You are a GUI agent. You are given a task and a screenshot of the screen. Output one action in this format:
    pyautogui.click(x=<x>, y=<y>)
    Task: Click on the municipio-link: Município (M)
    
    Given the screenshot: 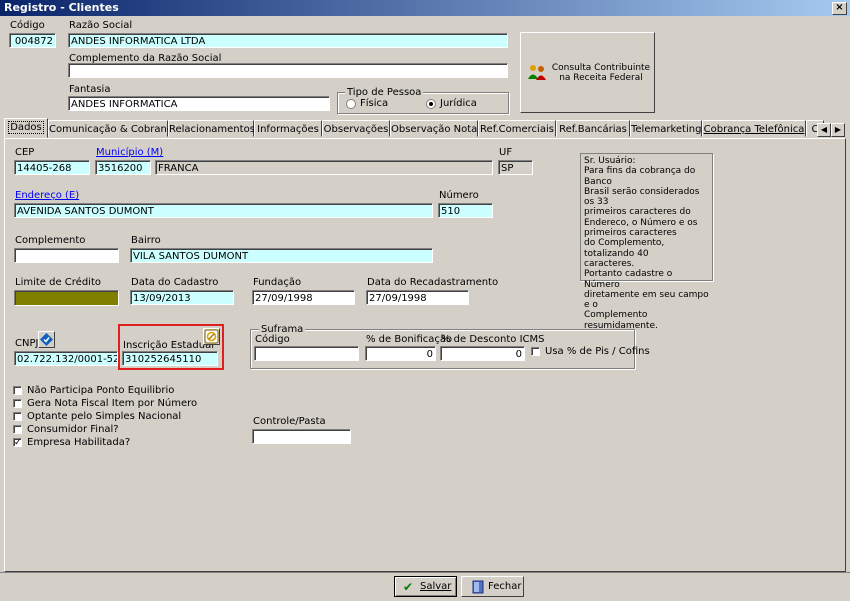 What is the action you would take?
    pyautogui.click(x=129, y=152)
    